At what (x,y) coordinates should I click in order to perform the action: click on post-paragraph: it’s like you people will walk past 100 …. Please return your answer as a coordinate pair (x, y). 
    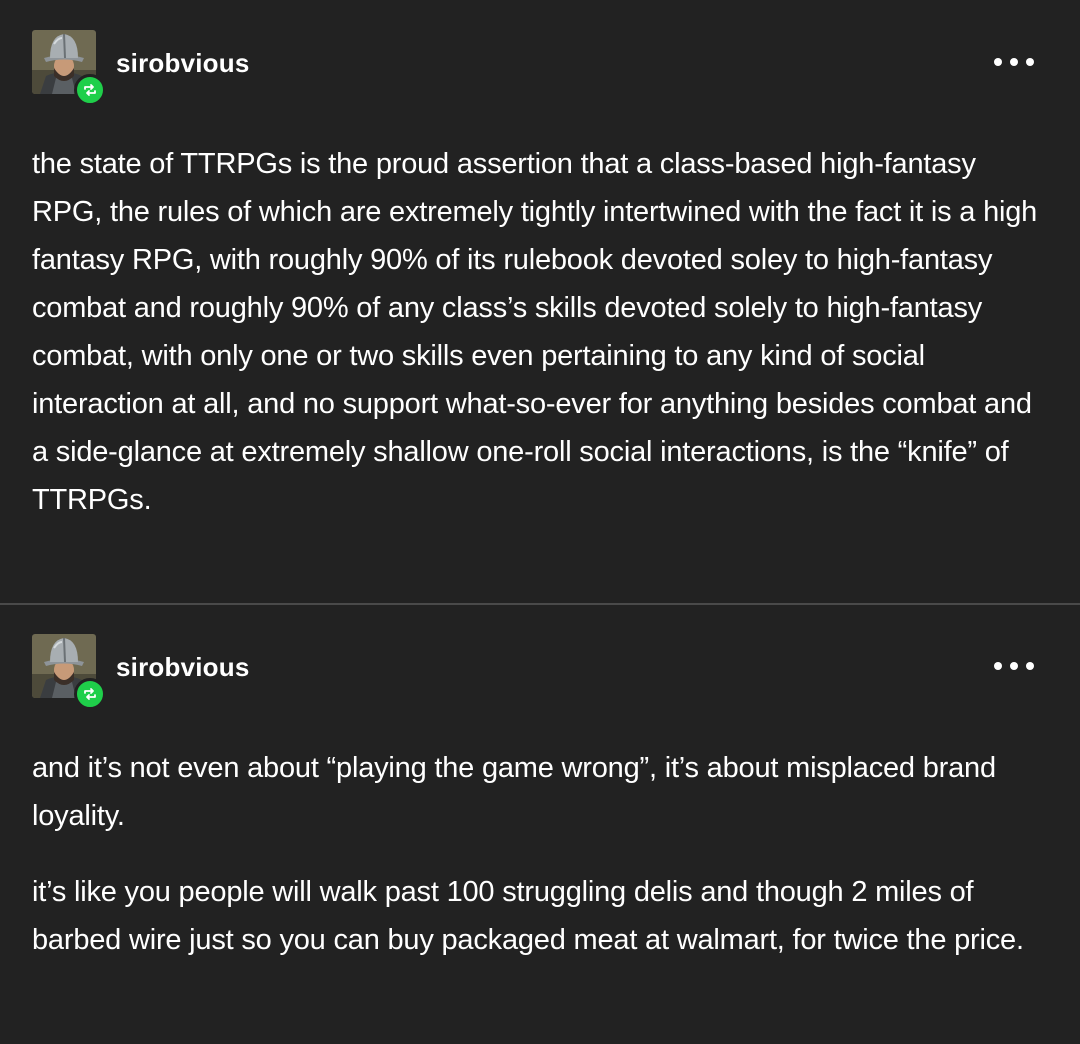
    Looking at the image, I should click on (528, 916).